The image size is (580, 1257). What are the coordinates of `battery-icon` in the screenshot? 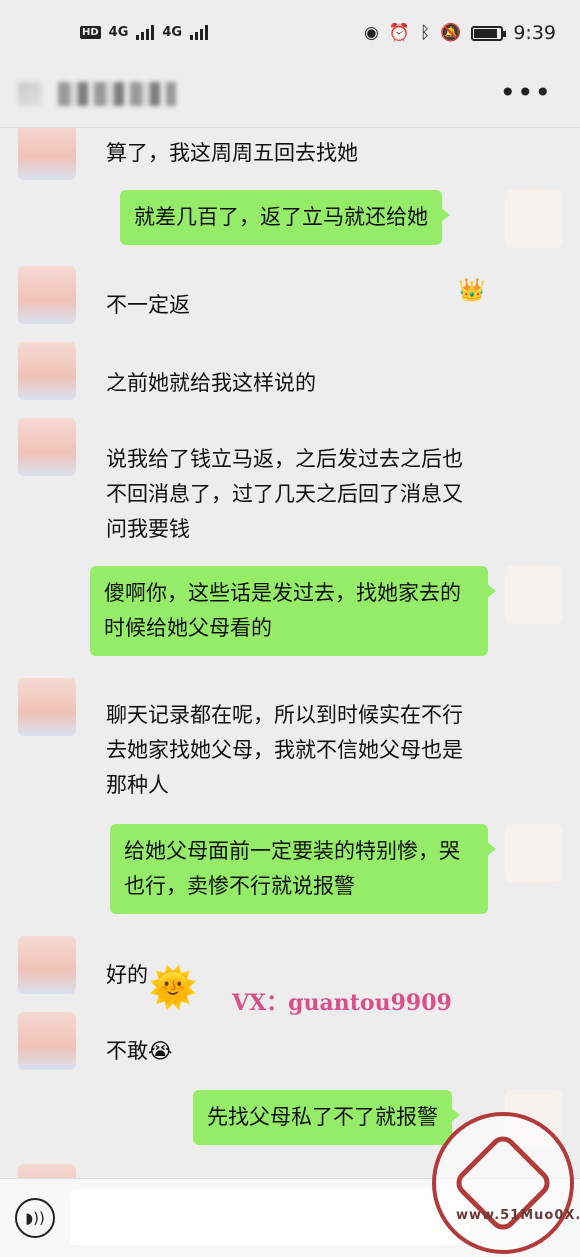 It's located at (489, 33).